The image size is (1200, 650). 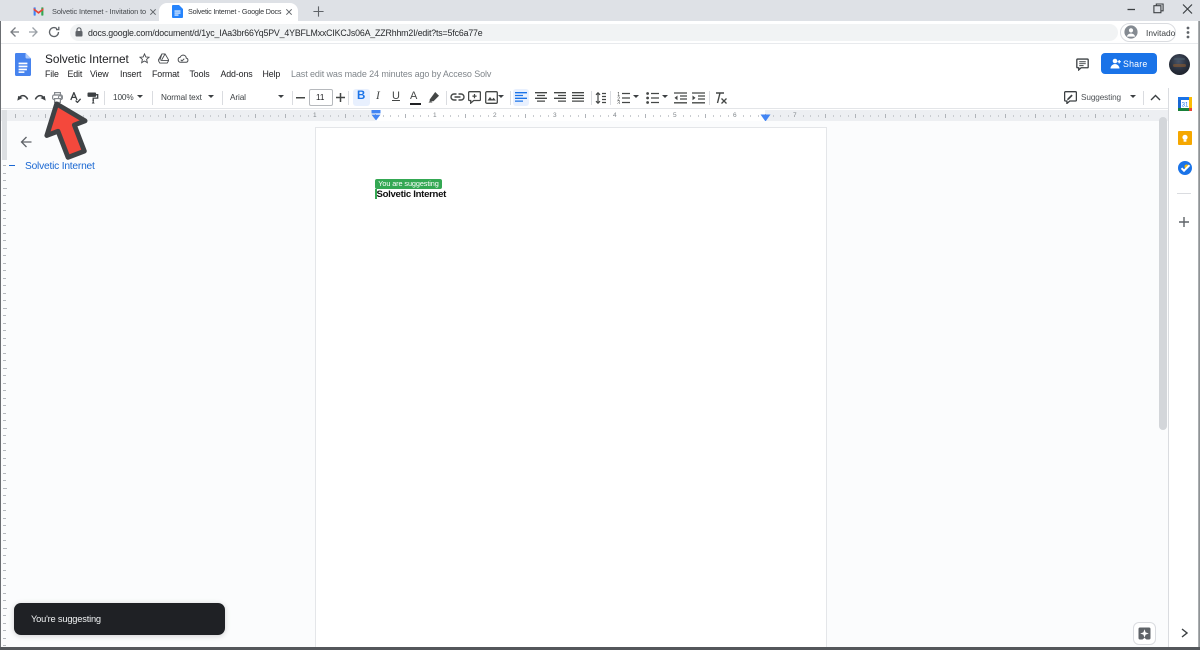 I want to click on svg-text: 31, so click(x=1185, y=105).